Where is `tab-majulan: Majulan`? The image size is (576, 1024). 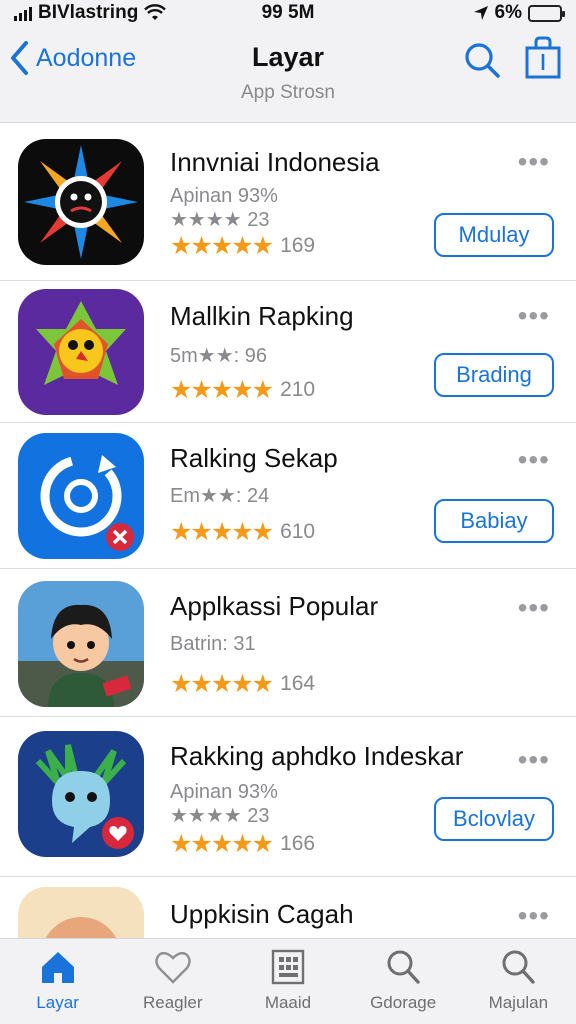 tab-majulan: Majulan is located at coordinates (518, 980).